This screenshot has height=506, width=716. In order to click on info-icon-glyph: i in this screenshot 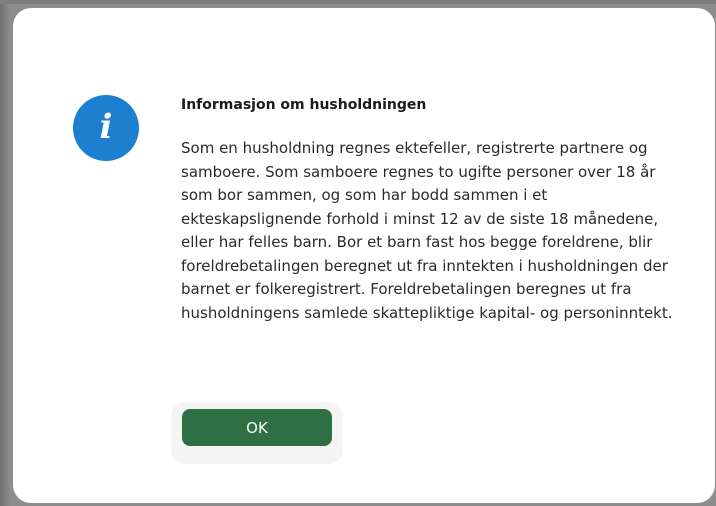, I will do `click(106, 127)`.